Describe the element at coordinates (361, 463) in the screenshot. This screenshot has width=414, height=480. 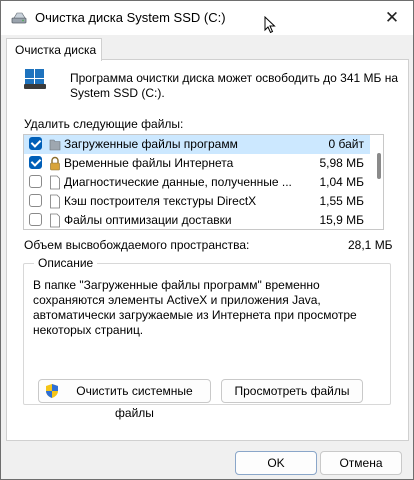
I see `cancel-button: Отмена` at that location.